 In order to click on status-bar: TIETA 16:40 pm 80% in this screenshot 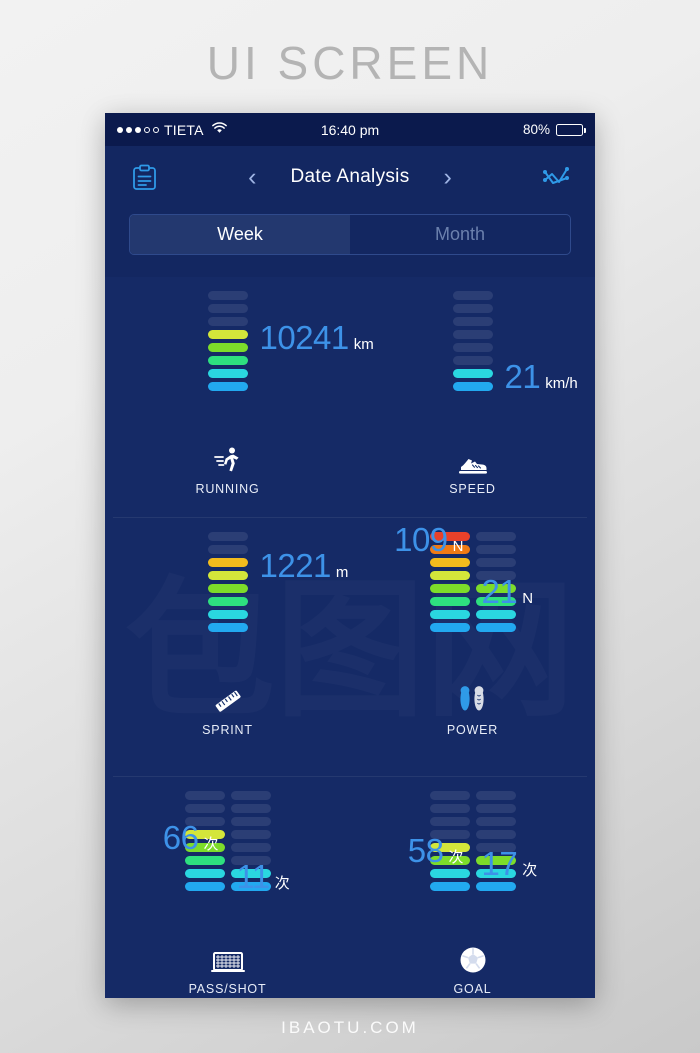, I will do `click(350, 129)`.